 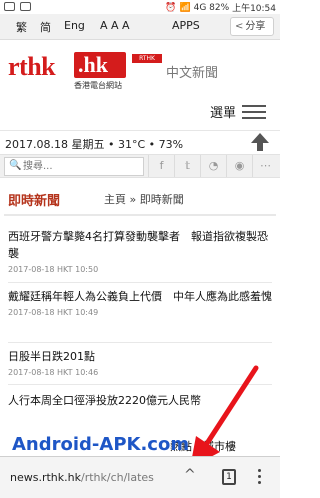 I want to click on chevron-up-icon: ^, so click(x=190, y=475).